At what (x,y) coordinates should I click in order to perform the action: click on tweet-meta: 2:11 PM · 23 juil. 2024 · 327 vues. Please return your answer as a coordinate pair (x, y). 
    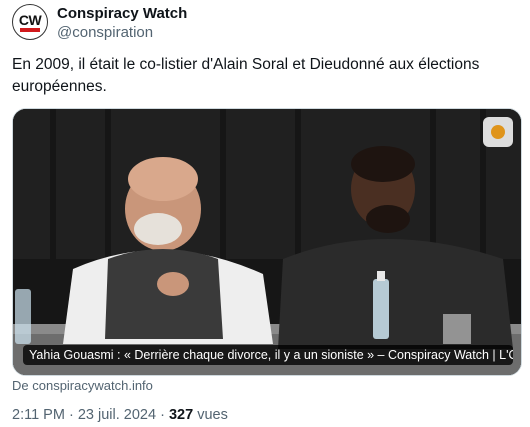
    Looking at the image, I should click on (120, 415).